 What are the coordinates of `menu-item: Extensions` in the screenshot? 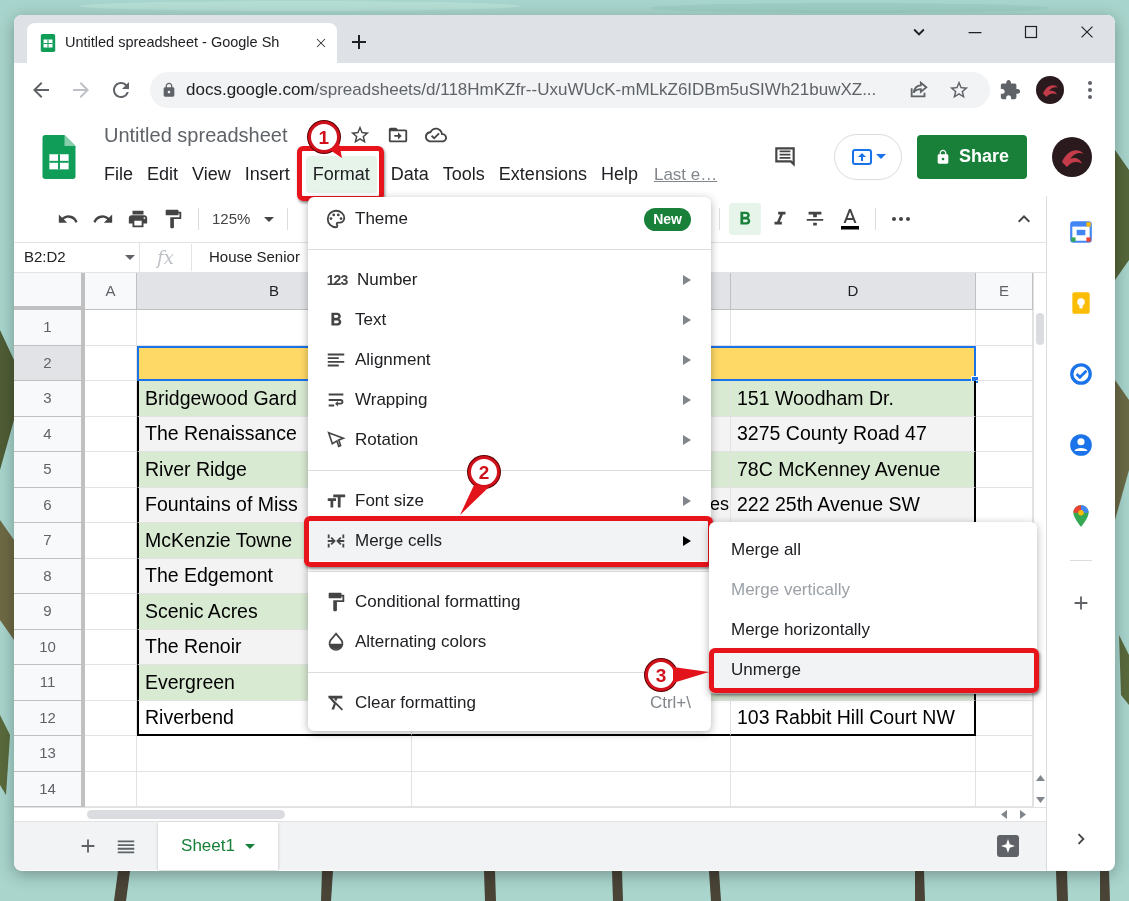 It's located at (542, 174).